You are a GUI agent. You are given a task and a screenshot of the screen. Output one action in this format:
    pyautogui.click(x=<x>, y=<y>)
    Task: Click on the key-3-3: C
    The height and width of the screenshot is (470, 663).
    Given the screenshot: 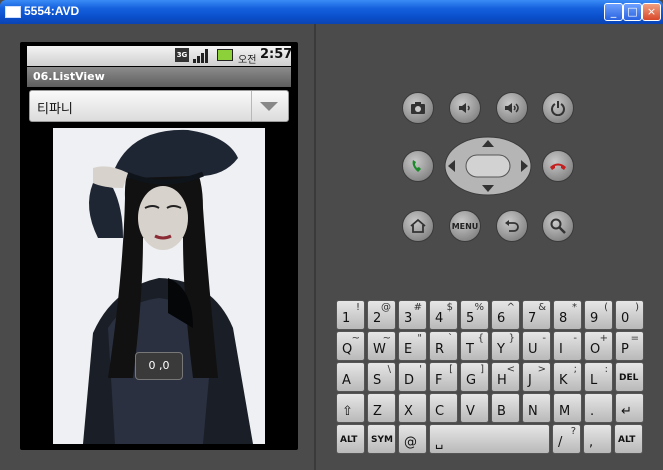 What is the action you would take?
    pyautogui.click(x=443, y=408)
    